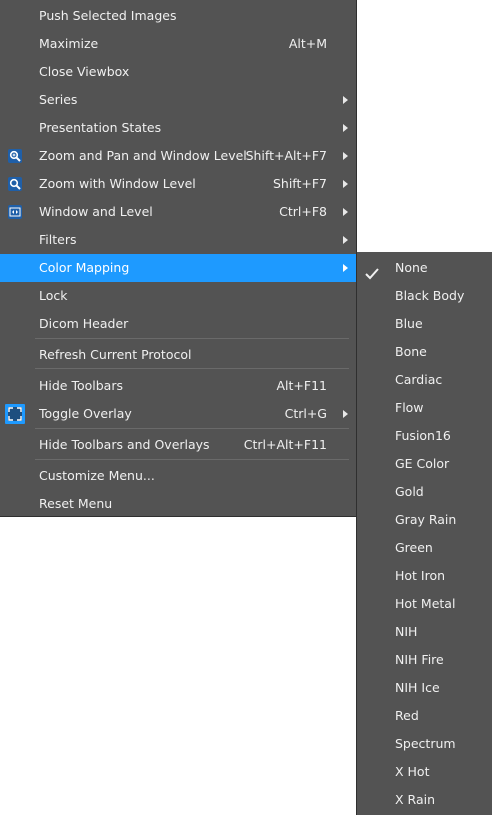  I want to click on color-option-fusion16: Fusion16, so click(424, 436).